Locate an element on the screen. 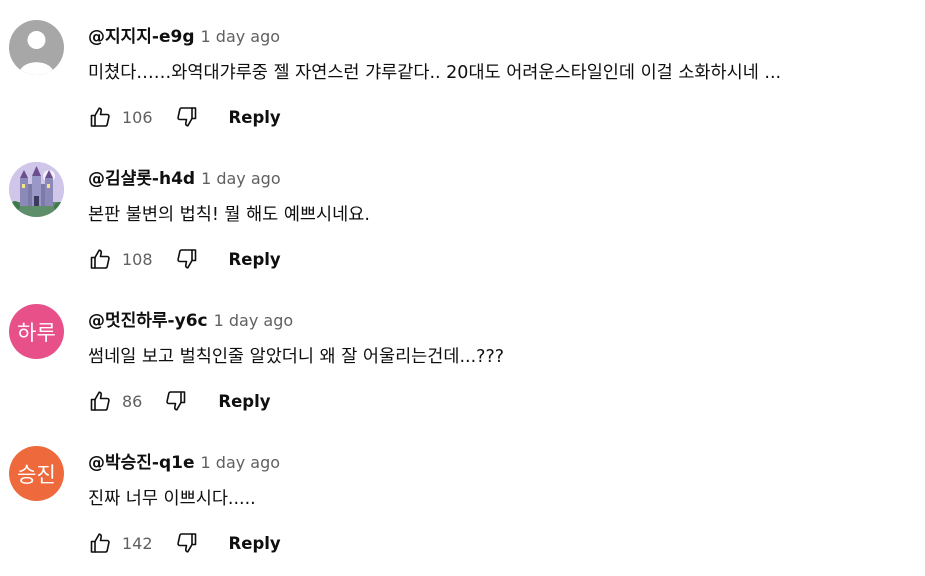  castle-avatar-image is located at coordinates (36, 189).